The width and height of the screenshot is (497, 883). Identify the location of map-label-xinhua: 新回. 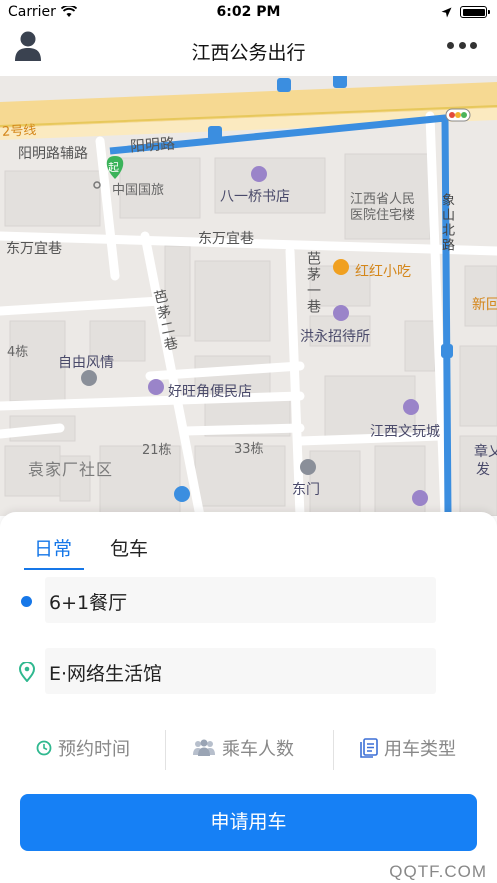
(484, 305).